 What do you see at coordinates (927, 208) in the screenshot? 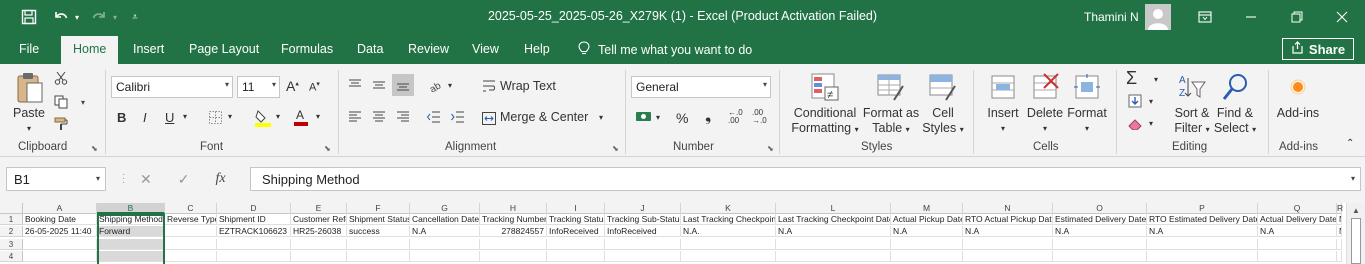
I see `column-header-m: M` at bounding box center [927, 208].